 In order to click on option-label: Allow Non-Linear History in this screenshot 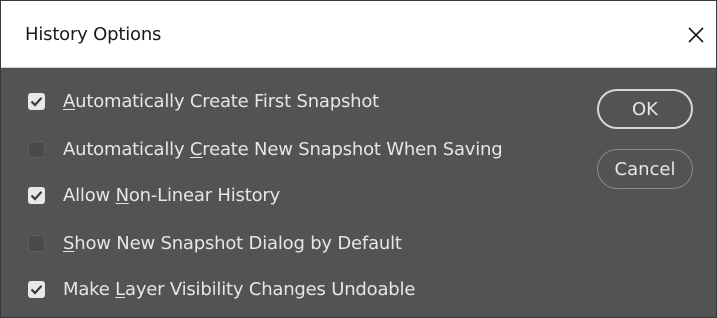, I will do `click(172, 195)`.